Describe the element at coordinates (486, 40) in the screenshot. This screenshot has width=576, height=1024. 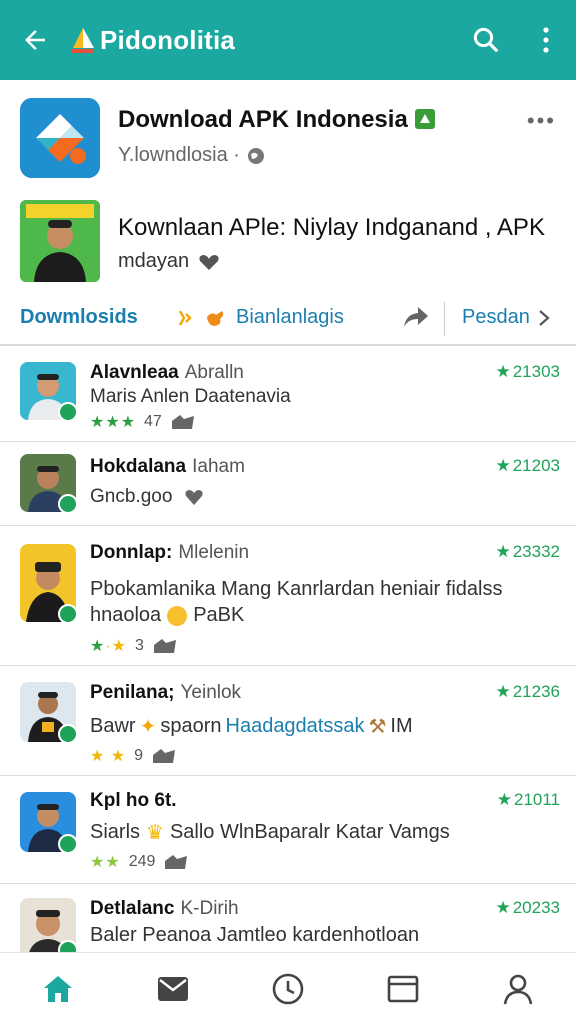
I see `search-button` at that location.